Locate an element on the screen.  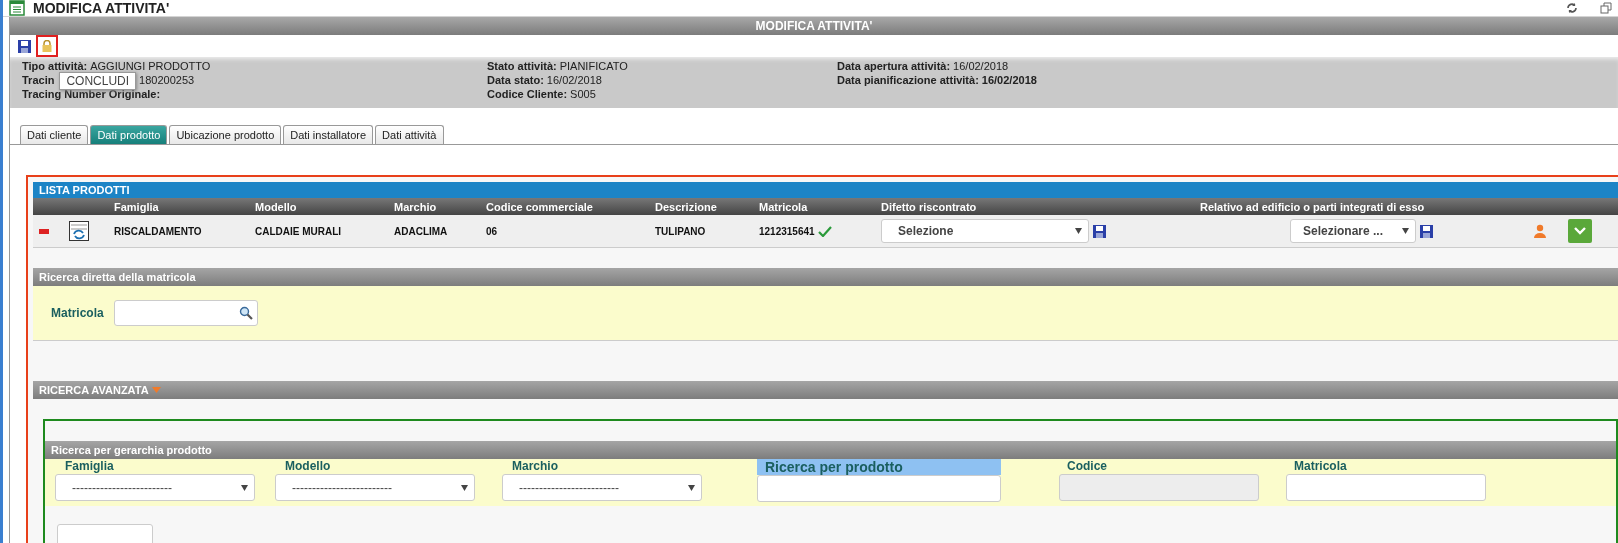
section-title: Ricerca diretta della matricola is located at coordinates (825, 277).